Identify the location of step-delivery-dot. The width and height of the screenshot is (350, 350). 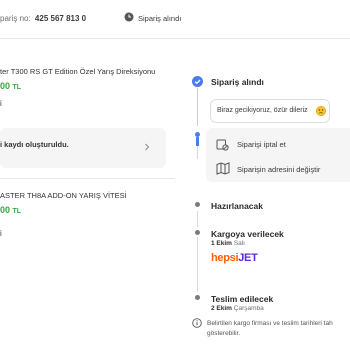
(197, 297).